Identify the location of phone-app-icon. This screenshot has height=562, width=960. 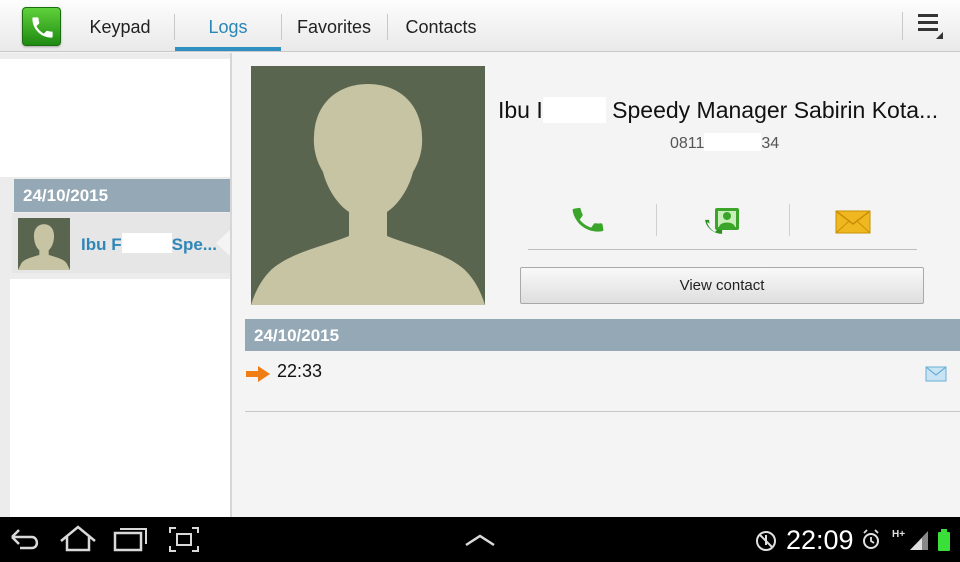
(41, 26).